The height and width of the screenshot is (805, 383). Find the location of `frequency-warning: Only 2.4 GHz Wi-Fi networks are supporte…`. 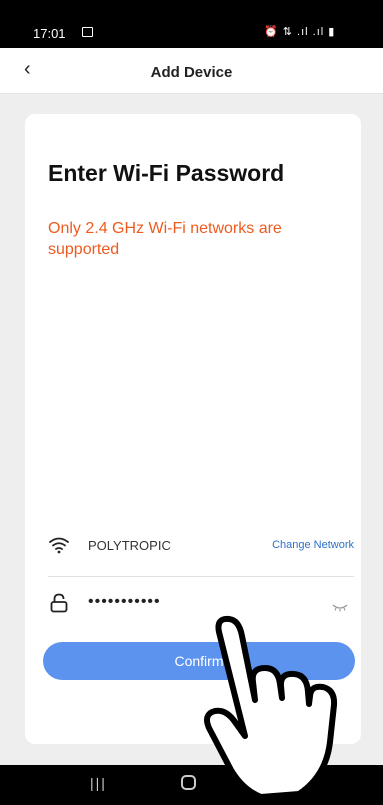

frequency-warning: Only 2.4 GHz Wi-Fi networks are supporte… is located at coordinates (165, 239).